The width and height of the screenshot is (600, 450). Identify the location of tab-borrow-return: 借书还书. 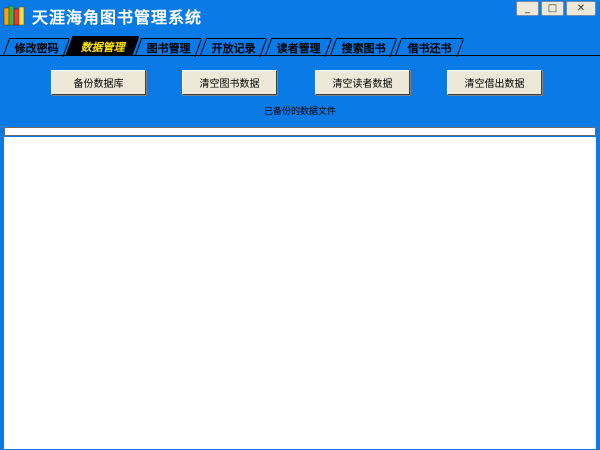
(429, 47).